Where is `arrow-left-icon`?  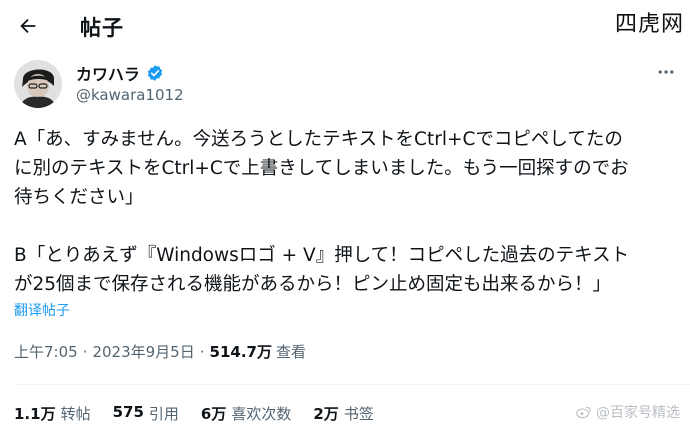 arrow-left-icon is located at coordinates (28, 26).